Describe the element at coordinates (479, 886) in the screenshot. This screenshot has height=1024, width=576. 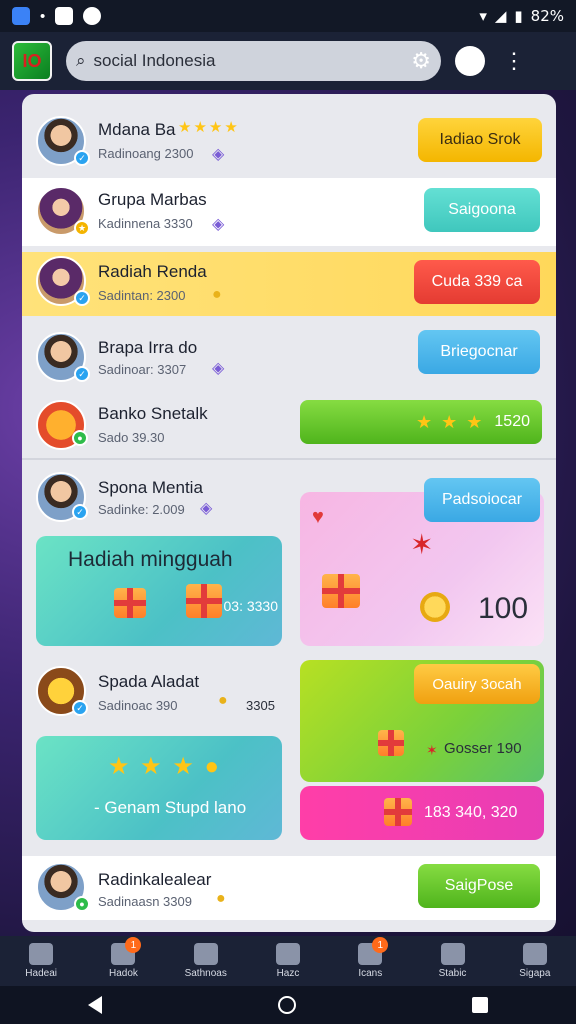
I see `row-action-button: SaigPose` at that location.